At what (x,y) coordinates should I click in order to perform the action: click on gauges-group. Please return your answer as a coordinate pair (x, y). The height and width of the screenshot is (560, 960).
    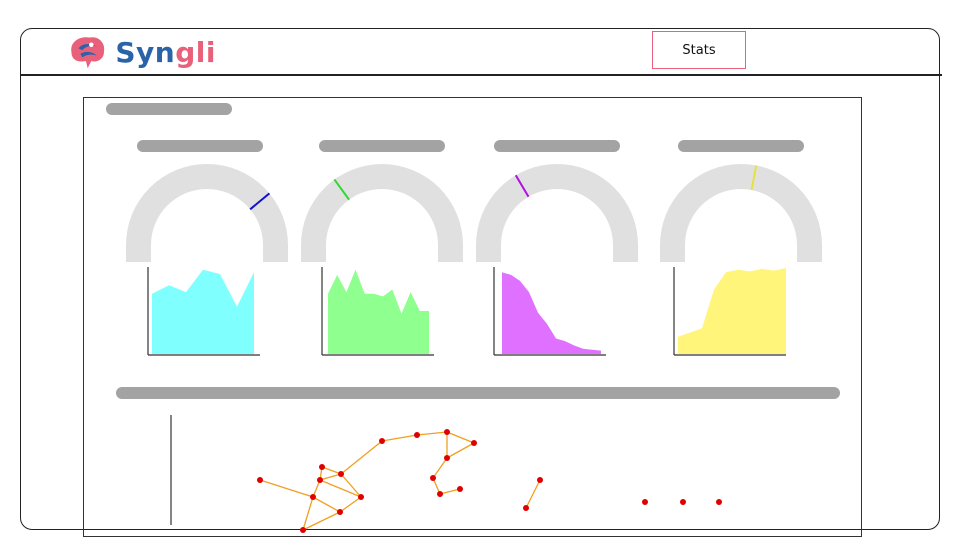
    Looking at the image, I should click on (474, 213).